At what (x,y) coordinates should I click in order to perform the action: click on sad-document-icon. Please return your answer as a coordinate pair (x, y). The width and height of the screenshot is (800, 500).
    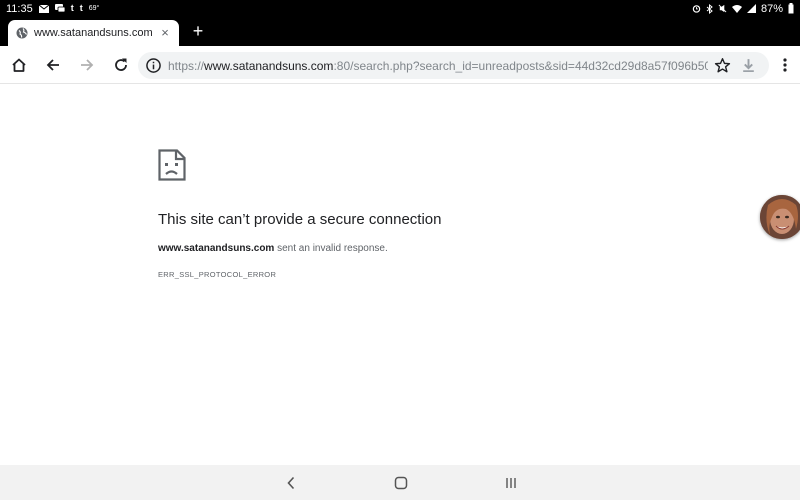
    Looking at the image, I should click on (172, 165).